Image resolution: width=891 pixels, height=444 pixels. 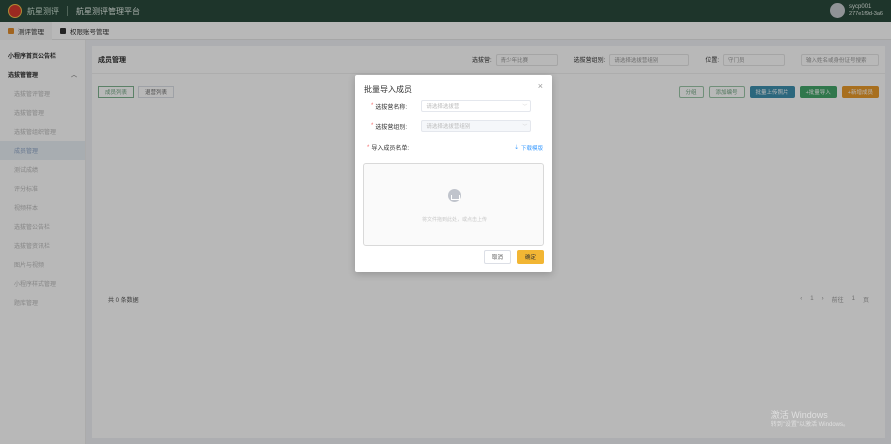 I want to click on confirm-button: 确定, so click(x=530, y=257).